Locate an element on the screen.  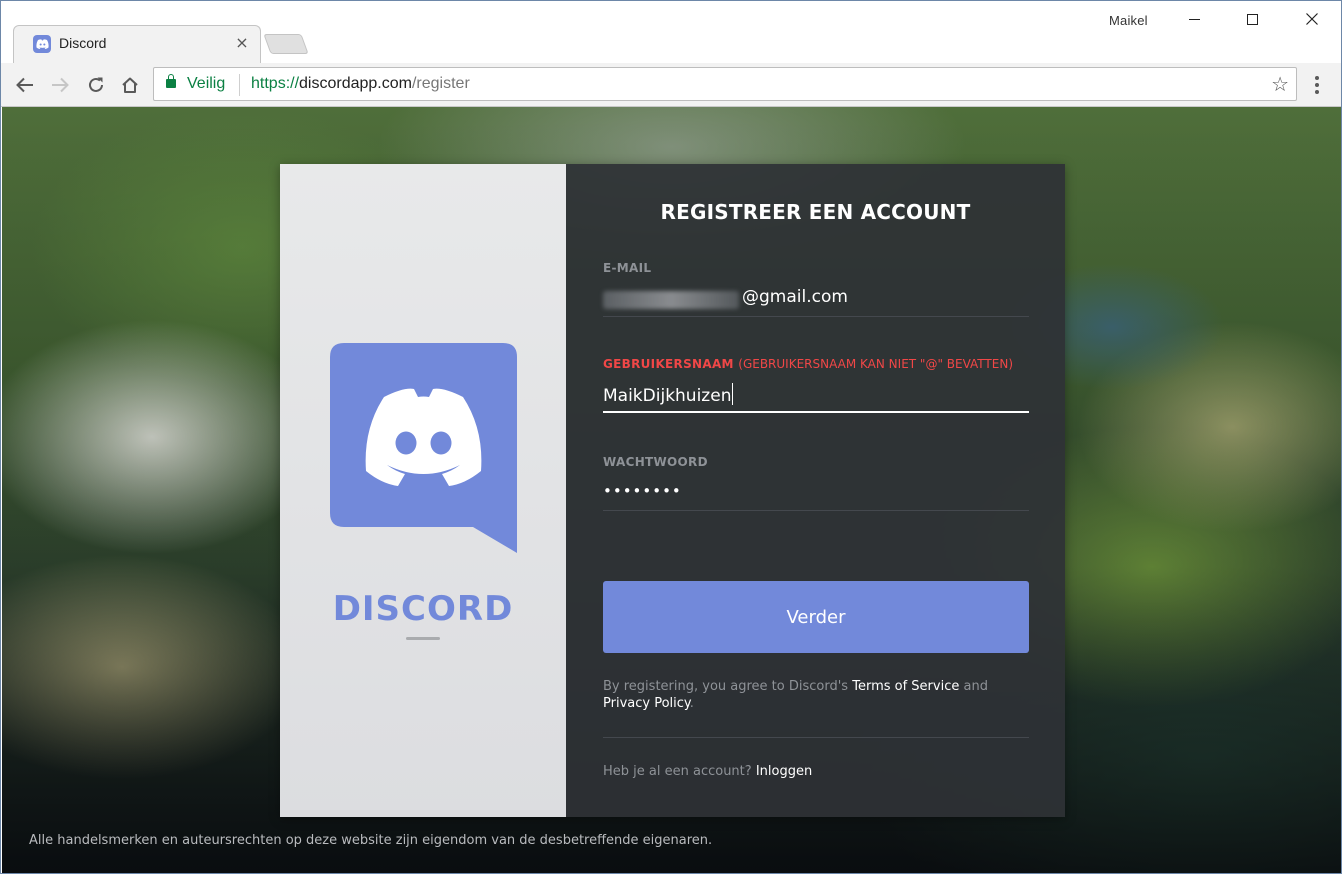
login-prompt: Heb je al een account? Inloggen is located at coordinates (707, 771).